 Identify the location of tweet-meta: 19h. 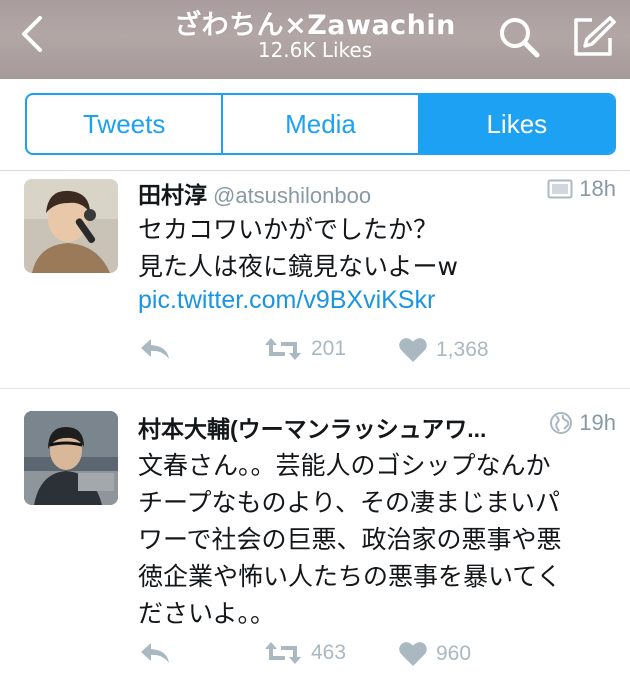
(582, 423).